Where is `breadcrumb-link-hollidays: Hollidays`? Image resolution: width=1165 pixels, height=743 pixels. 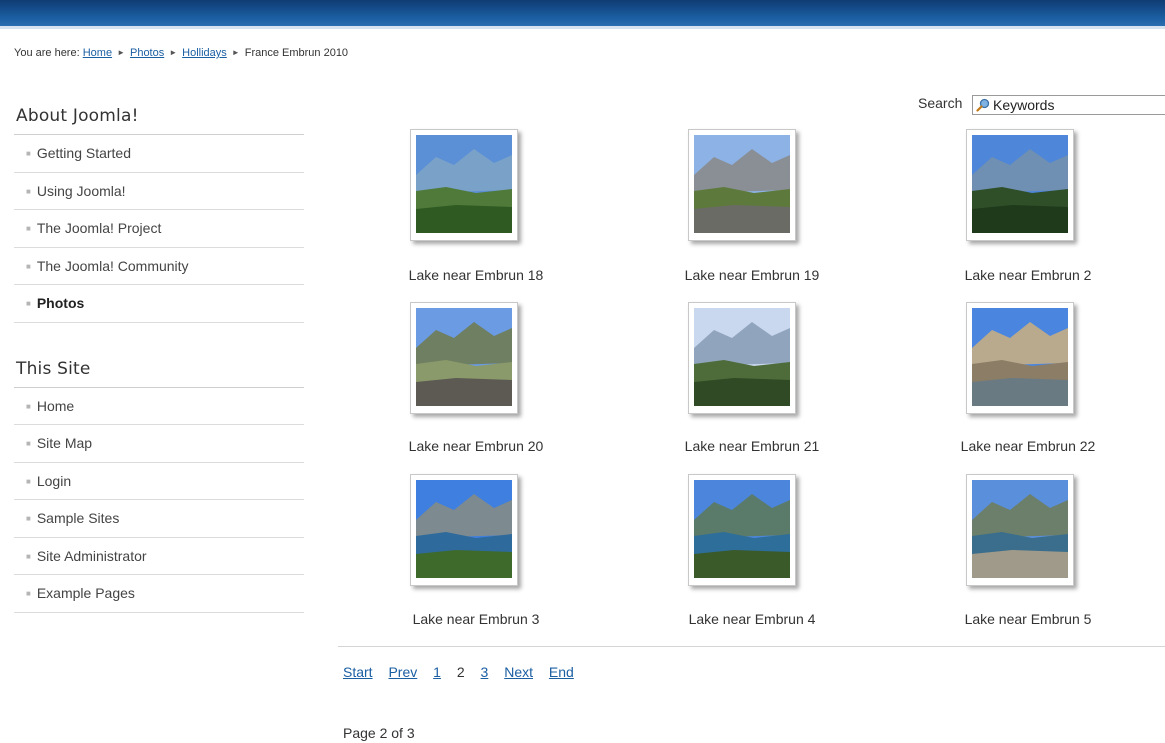 breadcrumb-link-hollidays: Hollidays is located at coordinates (204, 53).